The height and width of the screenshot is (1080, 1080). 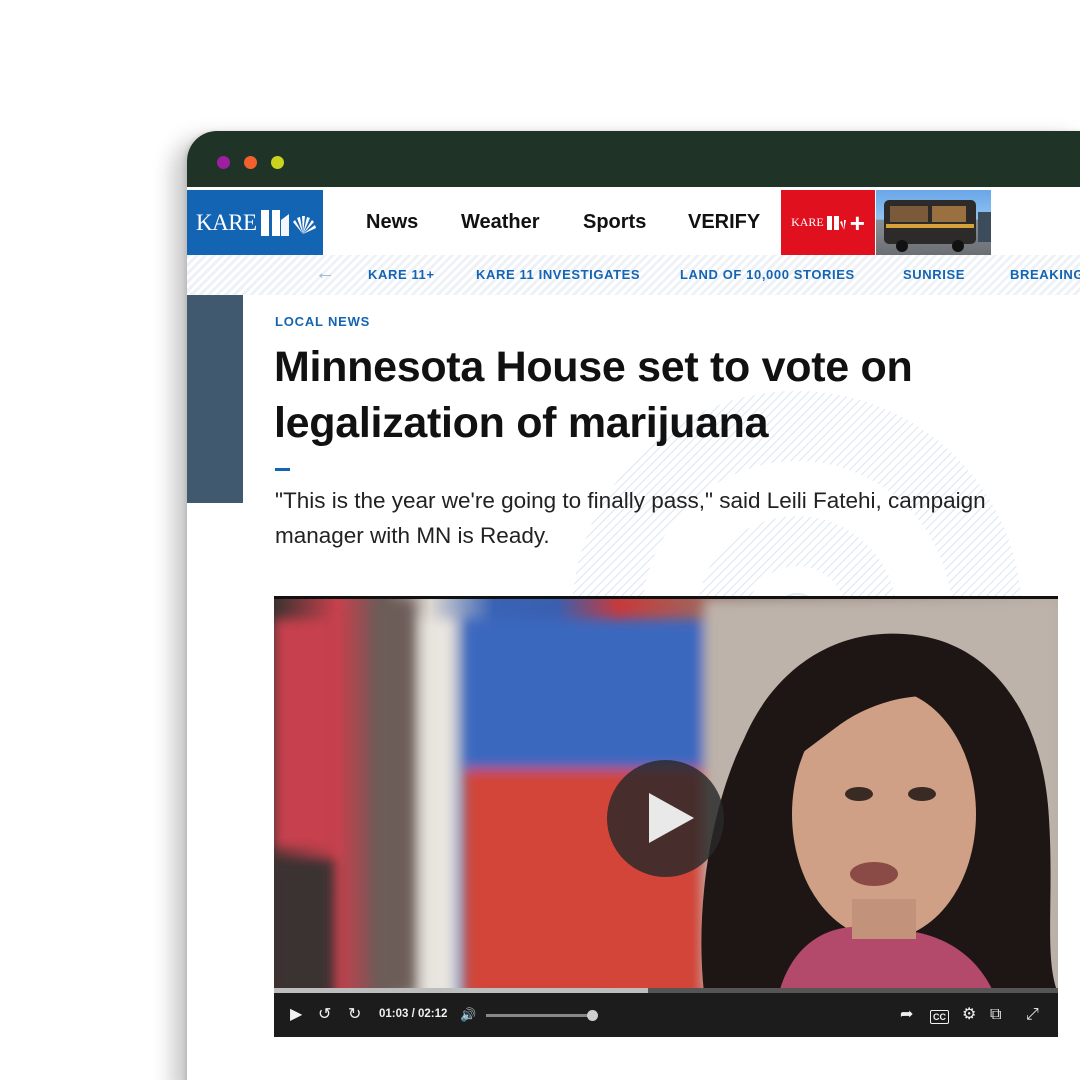 What do you see at coordinates (558, 274) in the screenshot?
I see `subnav-item-kare11-investigates: KARE 11 INVESTIGATES` at bounding box center [558, 274].